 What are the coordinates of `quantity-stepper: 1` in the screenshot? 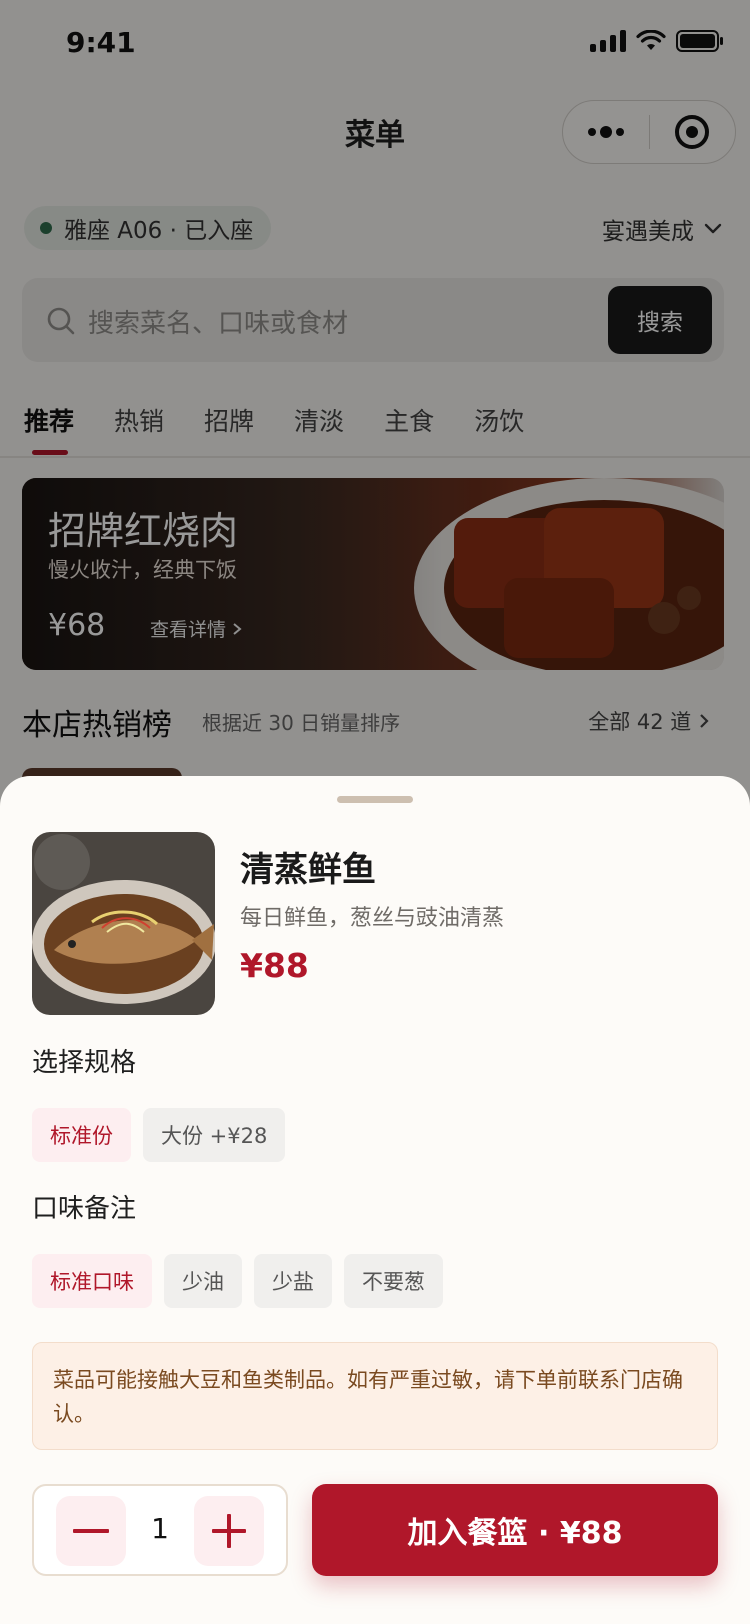 It's located at (160, 1530).